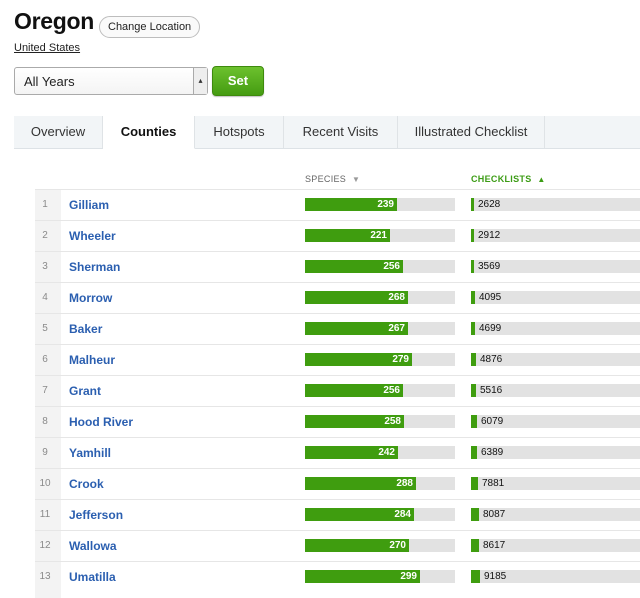 The width and height of the screenshot is (640, 598). I want to click on species-bar: 299, so click(380, 576).